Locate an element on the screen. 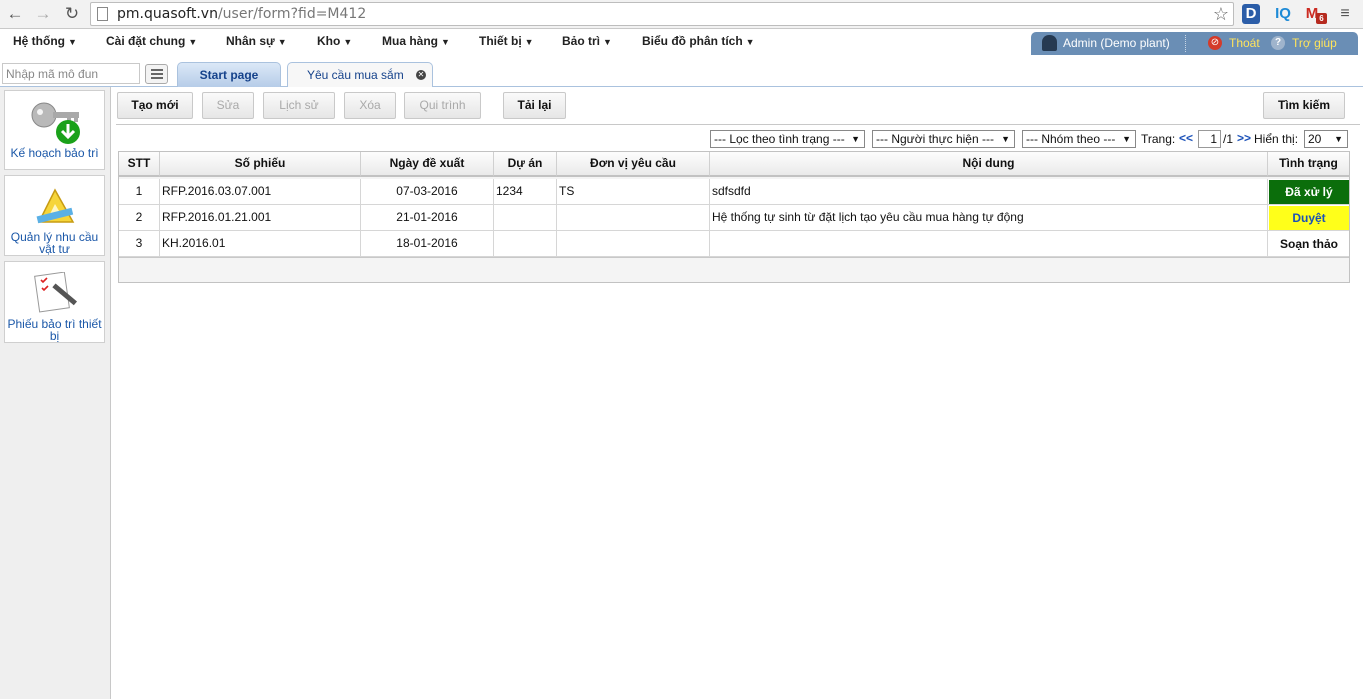 The width and height of the screenshot is (1363, 699). menu-nhan-su: Nhân sự ▼ is located at coordinates (256, 41).